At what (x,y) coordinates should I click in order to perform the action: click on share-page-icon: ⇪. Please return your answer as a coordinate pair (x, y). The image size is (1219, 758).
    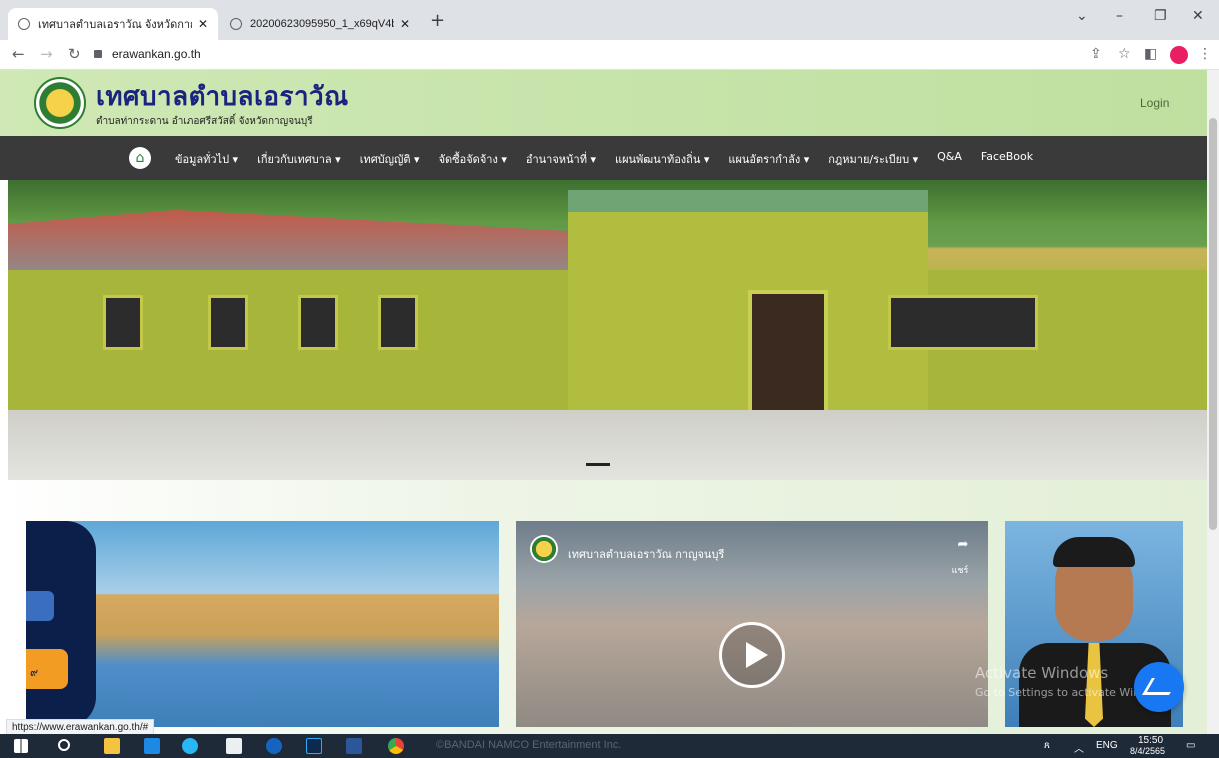
    Looking at the image, I should click on (1096, 54).